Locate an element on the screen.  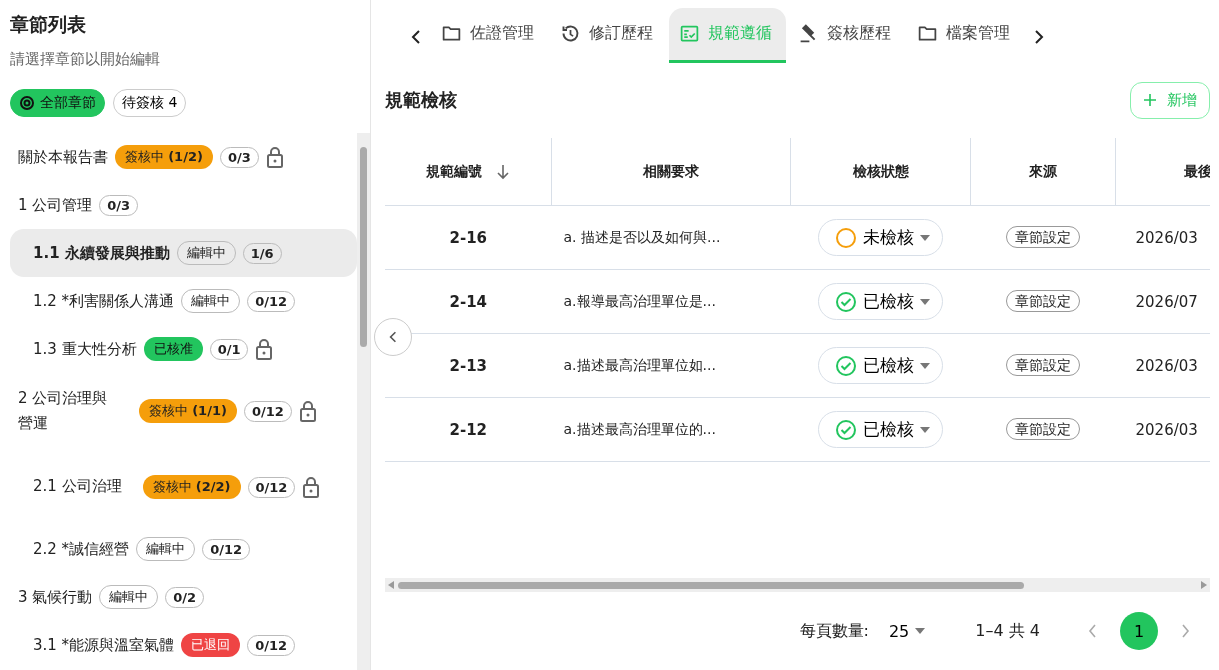
status-badge: 已核准 is located at coordinates (173, 349).